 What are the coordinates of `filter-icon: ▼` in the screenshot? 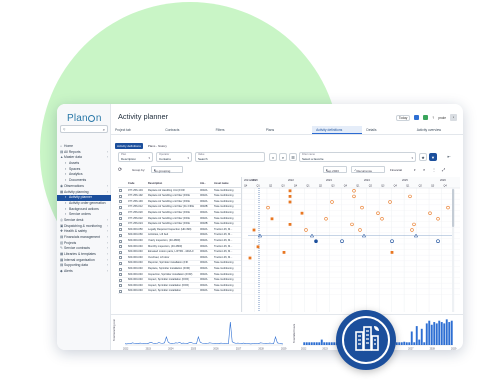 It's located at (433, 157).